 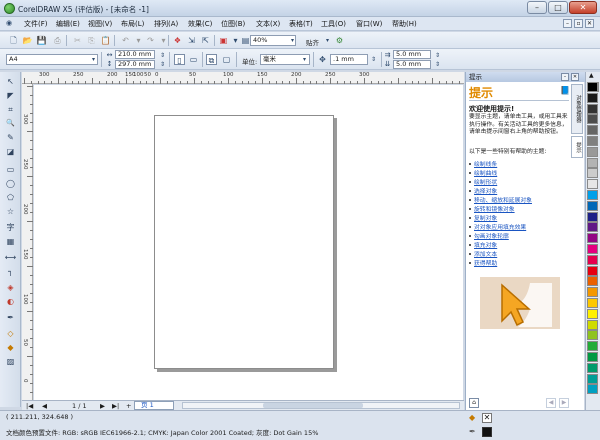 I want to click on docker-forward-icon: ▶, so click(x=564, y=403).